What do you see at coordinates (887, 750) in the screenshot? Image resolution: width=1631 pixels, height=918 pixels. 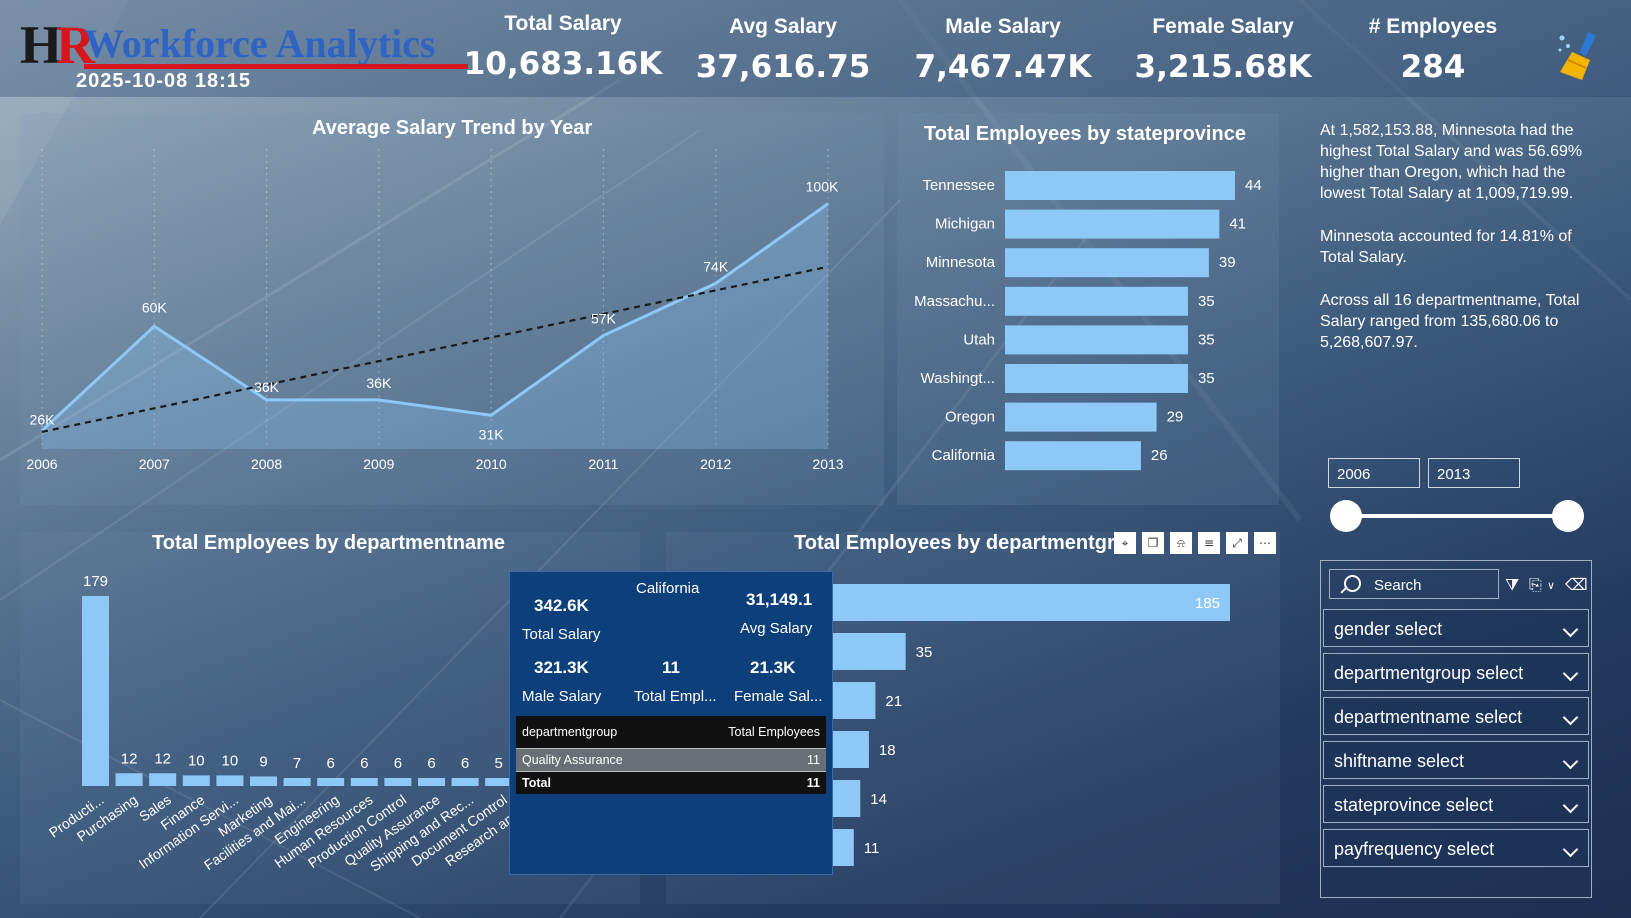 I see `data-label: 18` at bounding box center [887, 750].